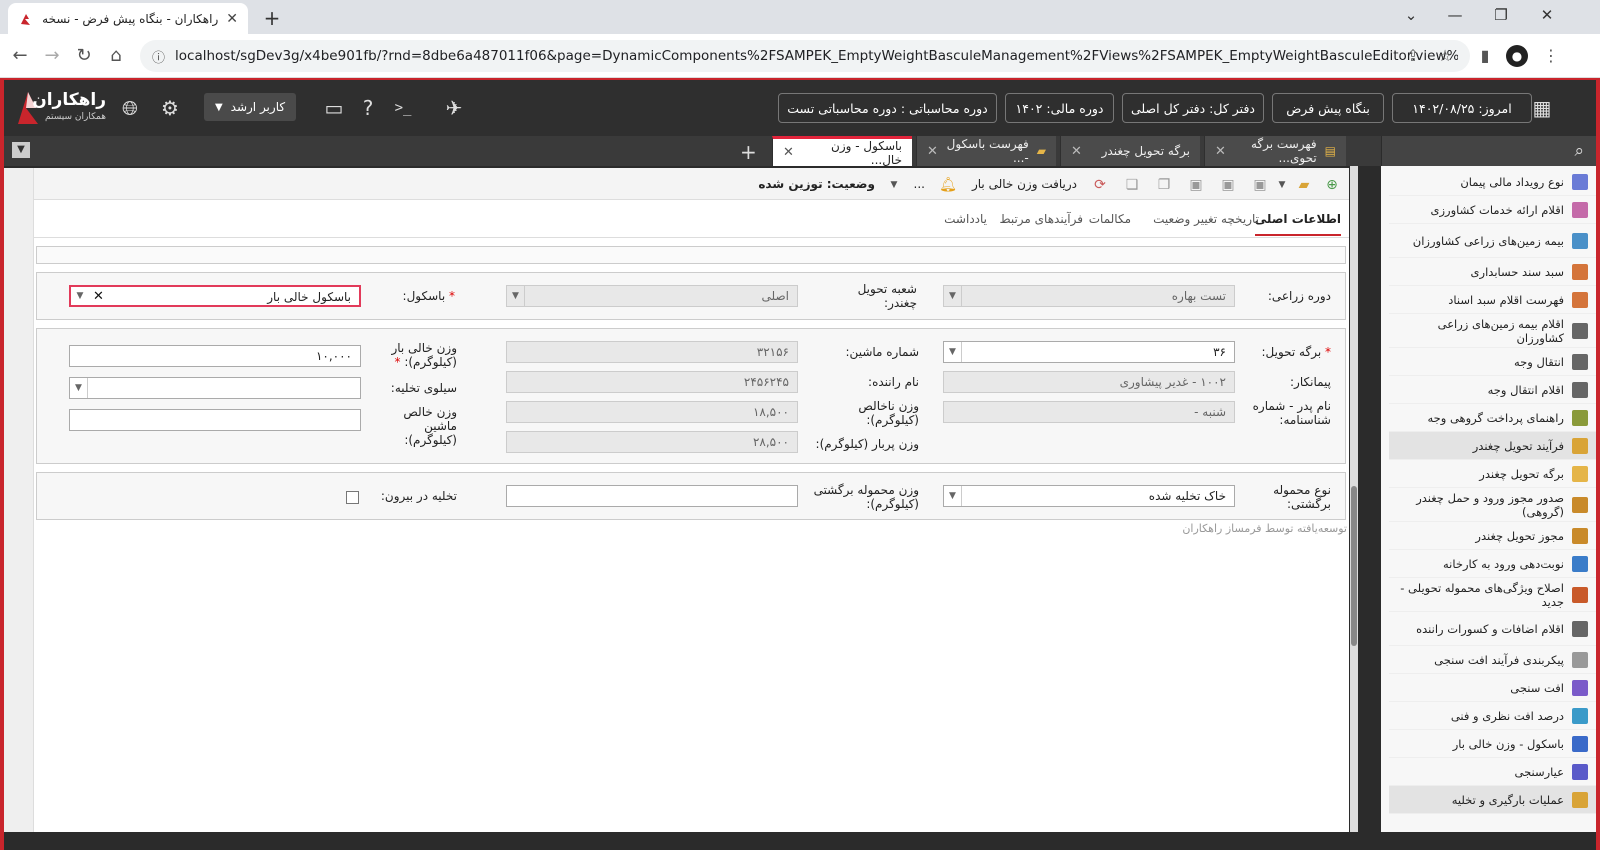 This screenshot has height=850, width=1600. What do you see at coordinates (215, 356) in the screenshot?
I see `empty-weight-input: ۱۰,۰۰۰` at bounding box center [215, 356].